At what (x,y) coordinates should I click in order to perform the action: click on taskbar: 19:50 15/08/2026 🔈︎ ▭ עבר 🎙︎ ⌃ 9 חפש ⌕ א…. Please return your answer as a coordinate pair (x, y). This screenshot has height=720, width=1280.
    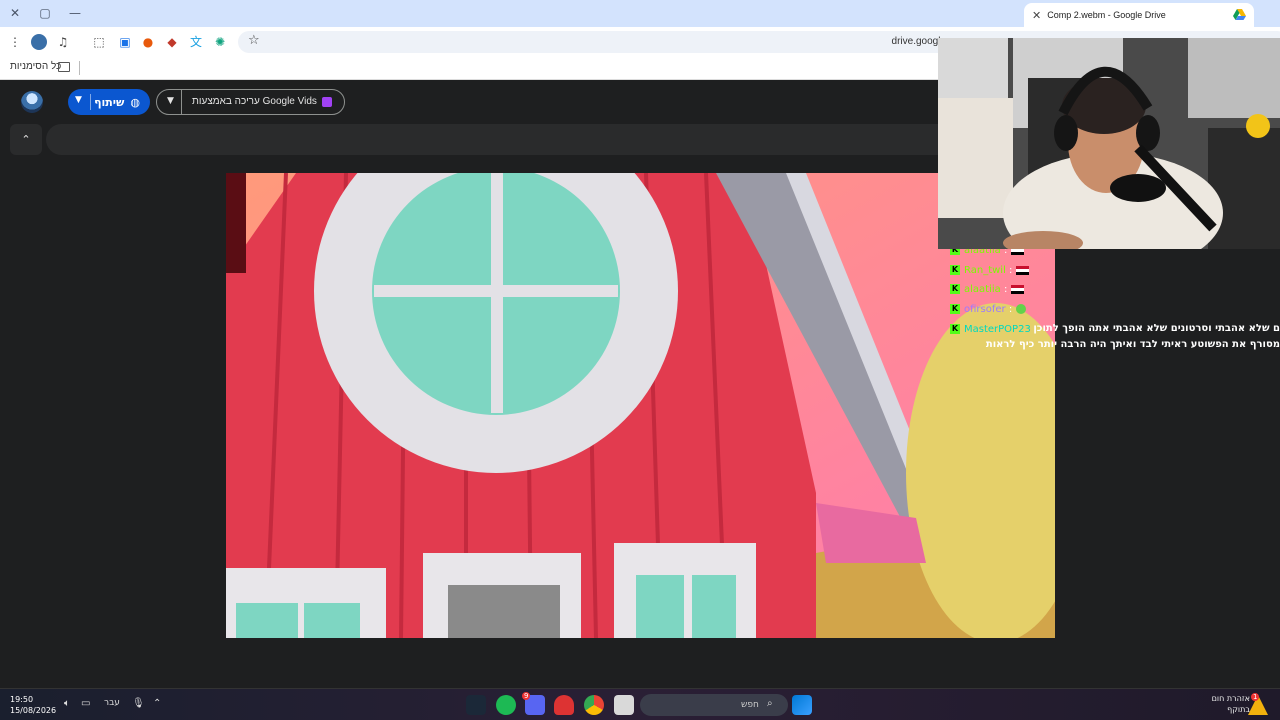
    Looking at the image, I should click on (640, 704).